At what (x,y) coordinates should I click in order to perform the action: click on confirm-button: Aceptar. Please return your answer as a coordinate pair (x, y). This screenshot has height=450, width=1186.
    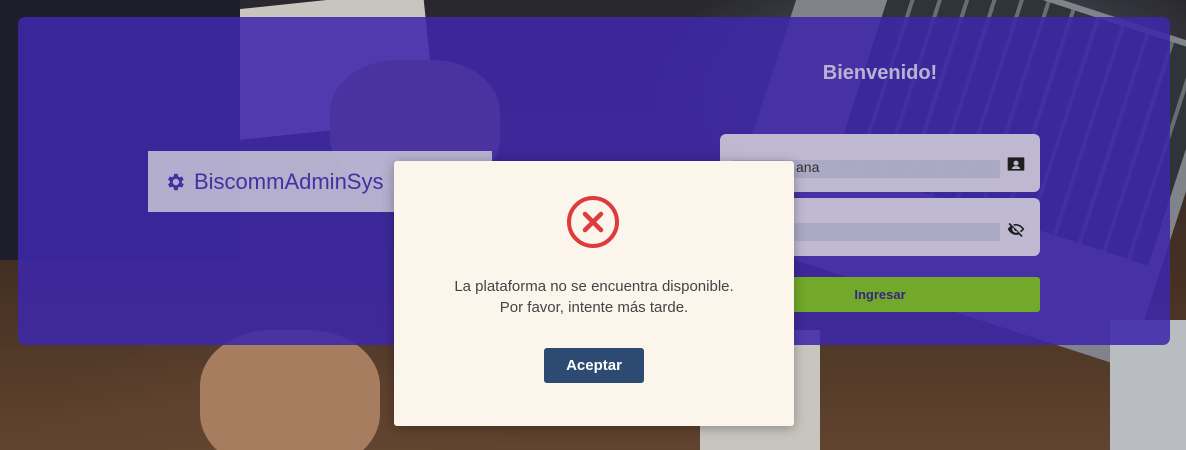
    Looking at the image, I should click on (594, 365).